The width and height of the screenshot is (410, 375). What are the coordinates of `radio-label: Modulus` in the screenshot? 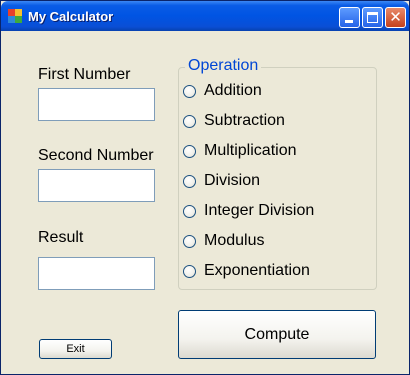 It's located at (234, 240).